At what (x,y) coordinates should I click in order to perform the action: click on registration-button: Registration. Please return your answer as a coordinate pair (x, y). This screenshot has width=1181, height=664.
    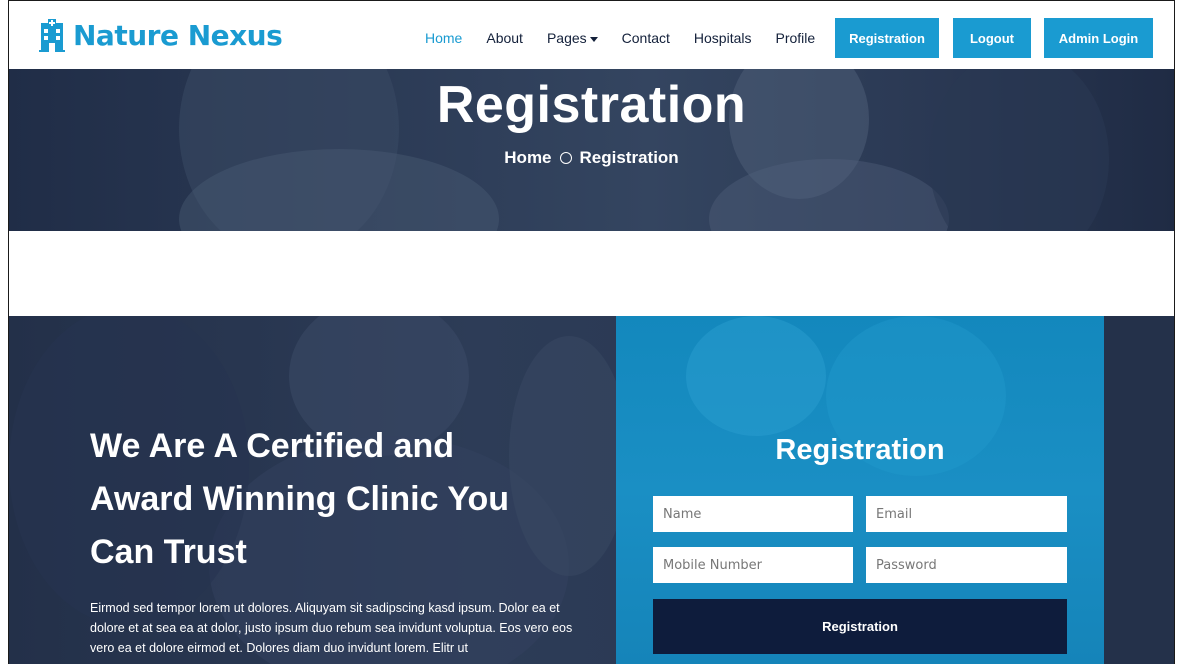
    Looking at the image, I should click on (887, 38).